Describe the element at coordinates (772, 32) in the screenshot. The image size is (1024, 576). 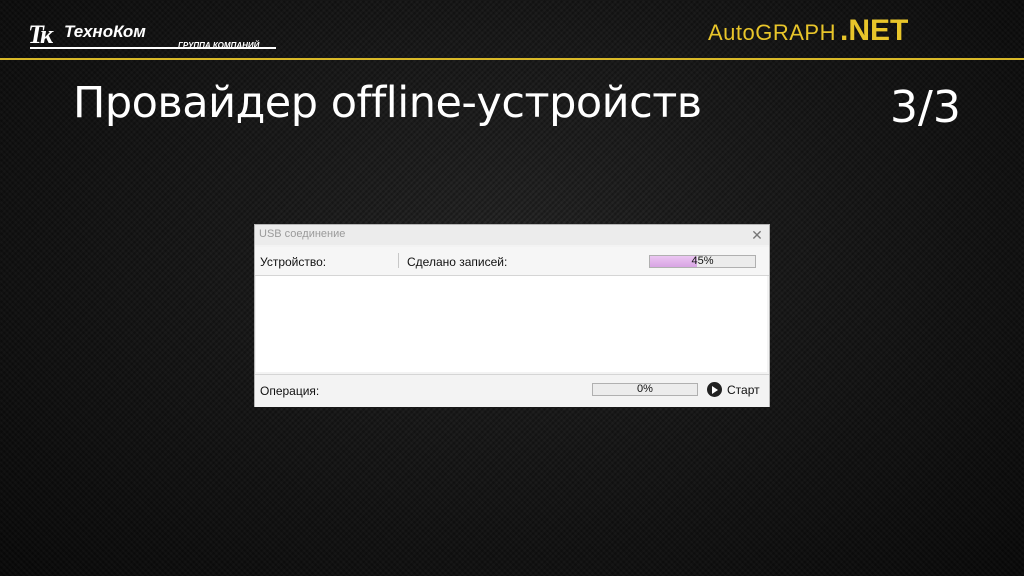
I see `autograph-logo-text: AutoGRAPH` at that location.